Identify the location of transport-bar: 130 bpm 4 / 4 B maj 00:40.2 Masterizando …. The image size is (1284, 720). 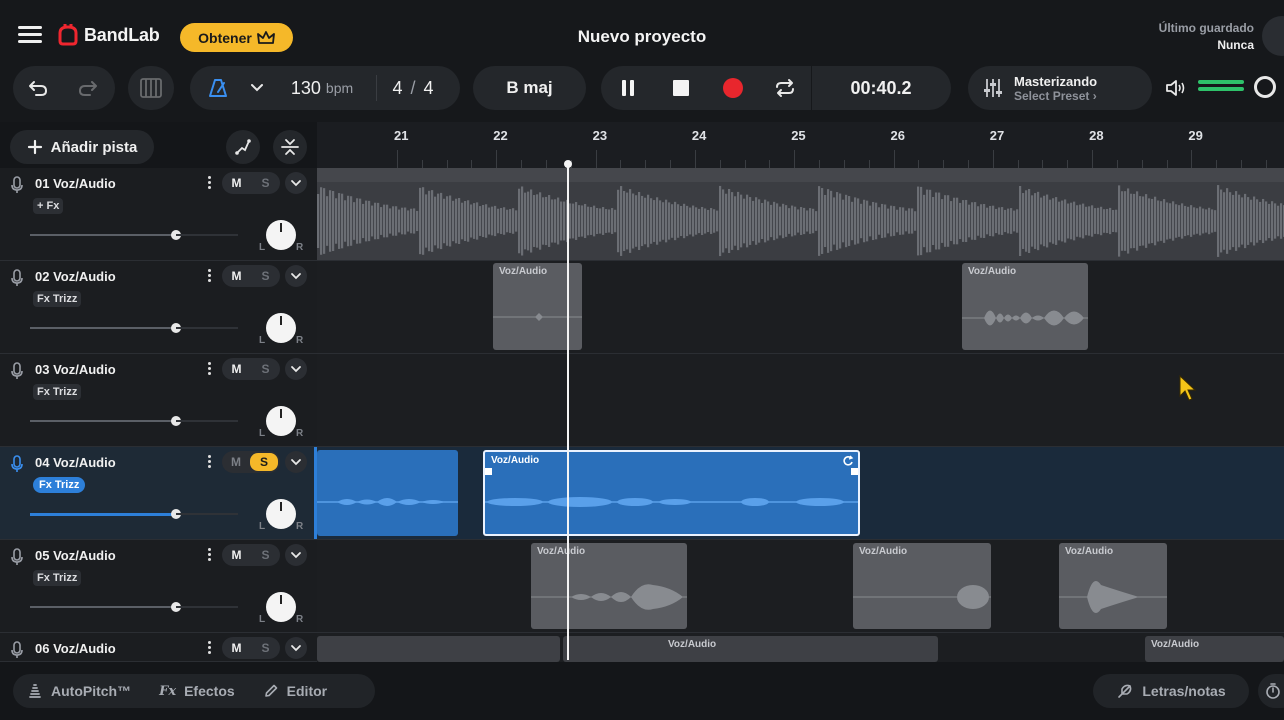
(642, 93).